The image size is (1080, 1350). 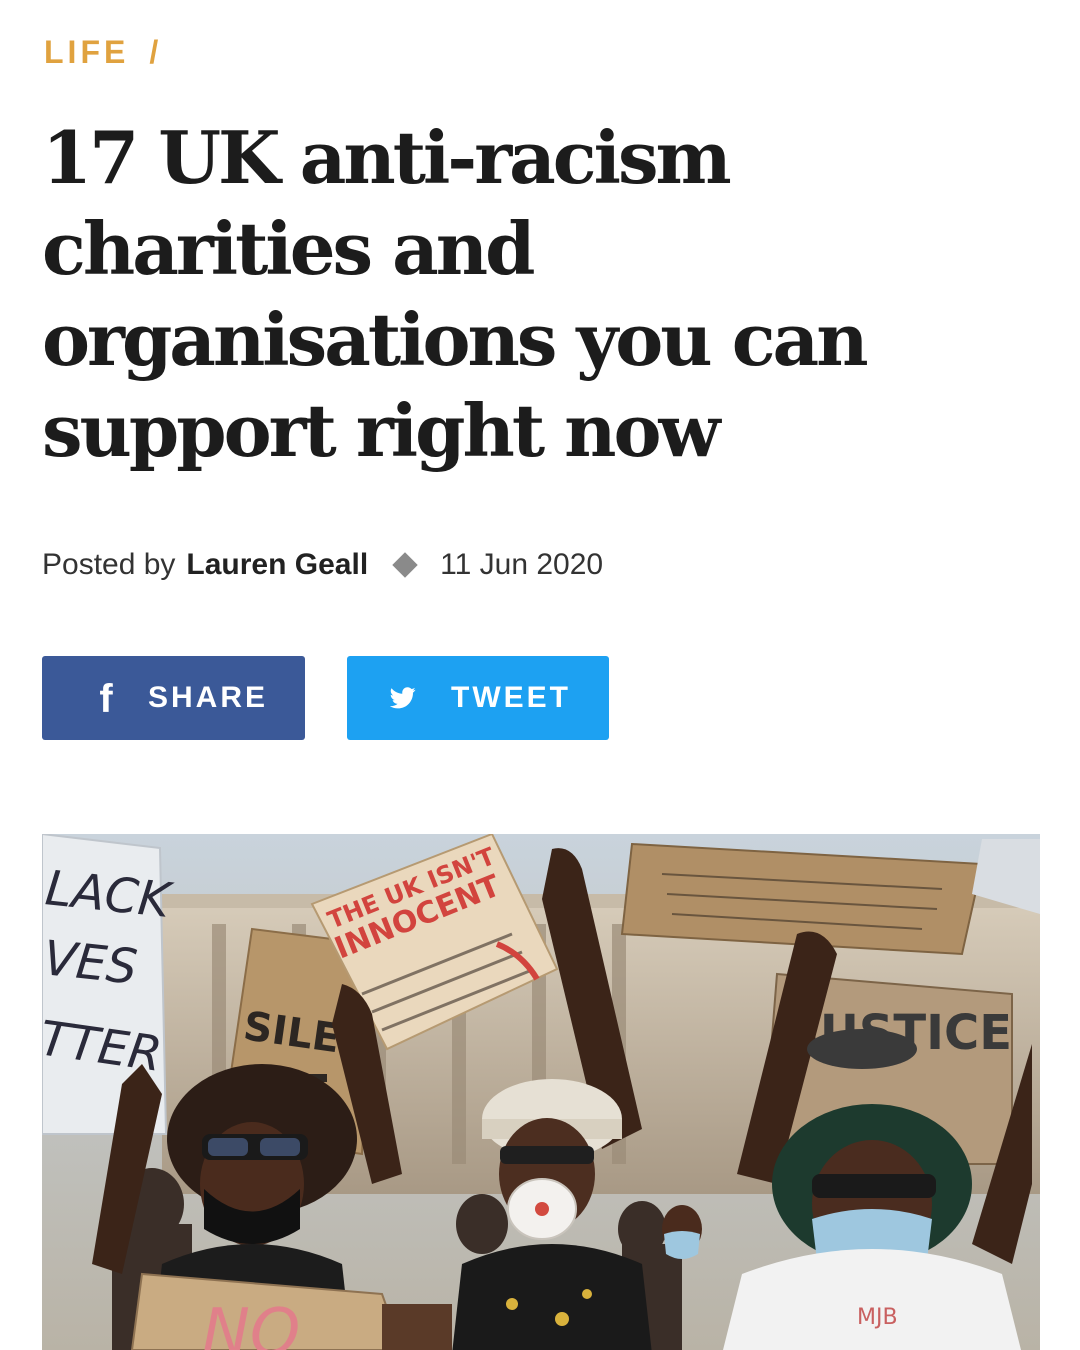 What do you see at coordinates (522, 564) in the screenshot?
I see `publish-date: 11 Jun 2020` at bounding box center [522, 564].